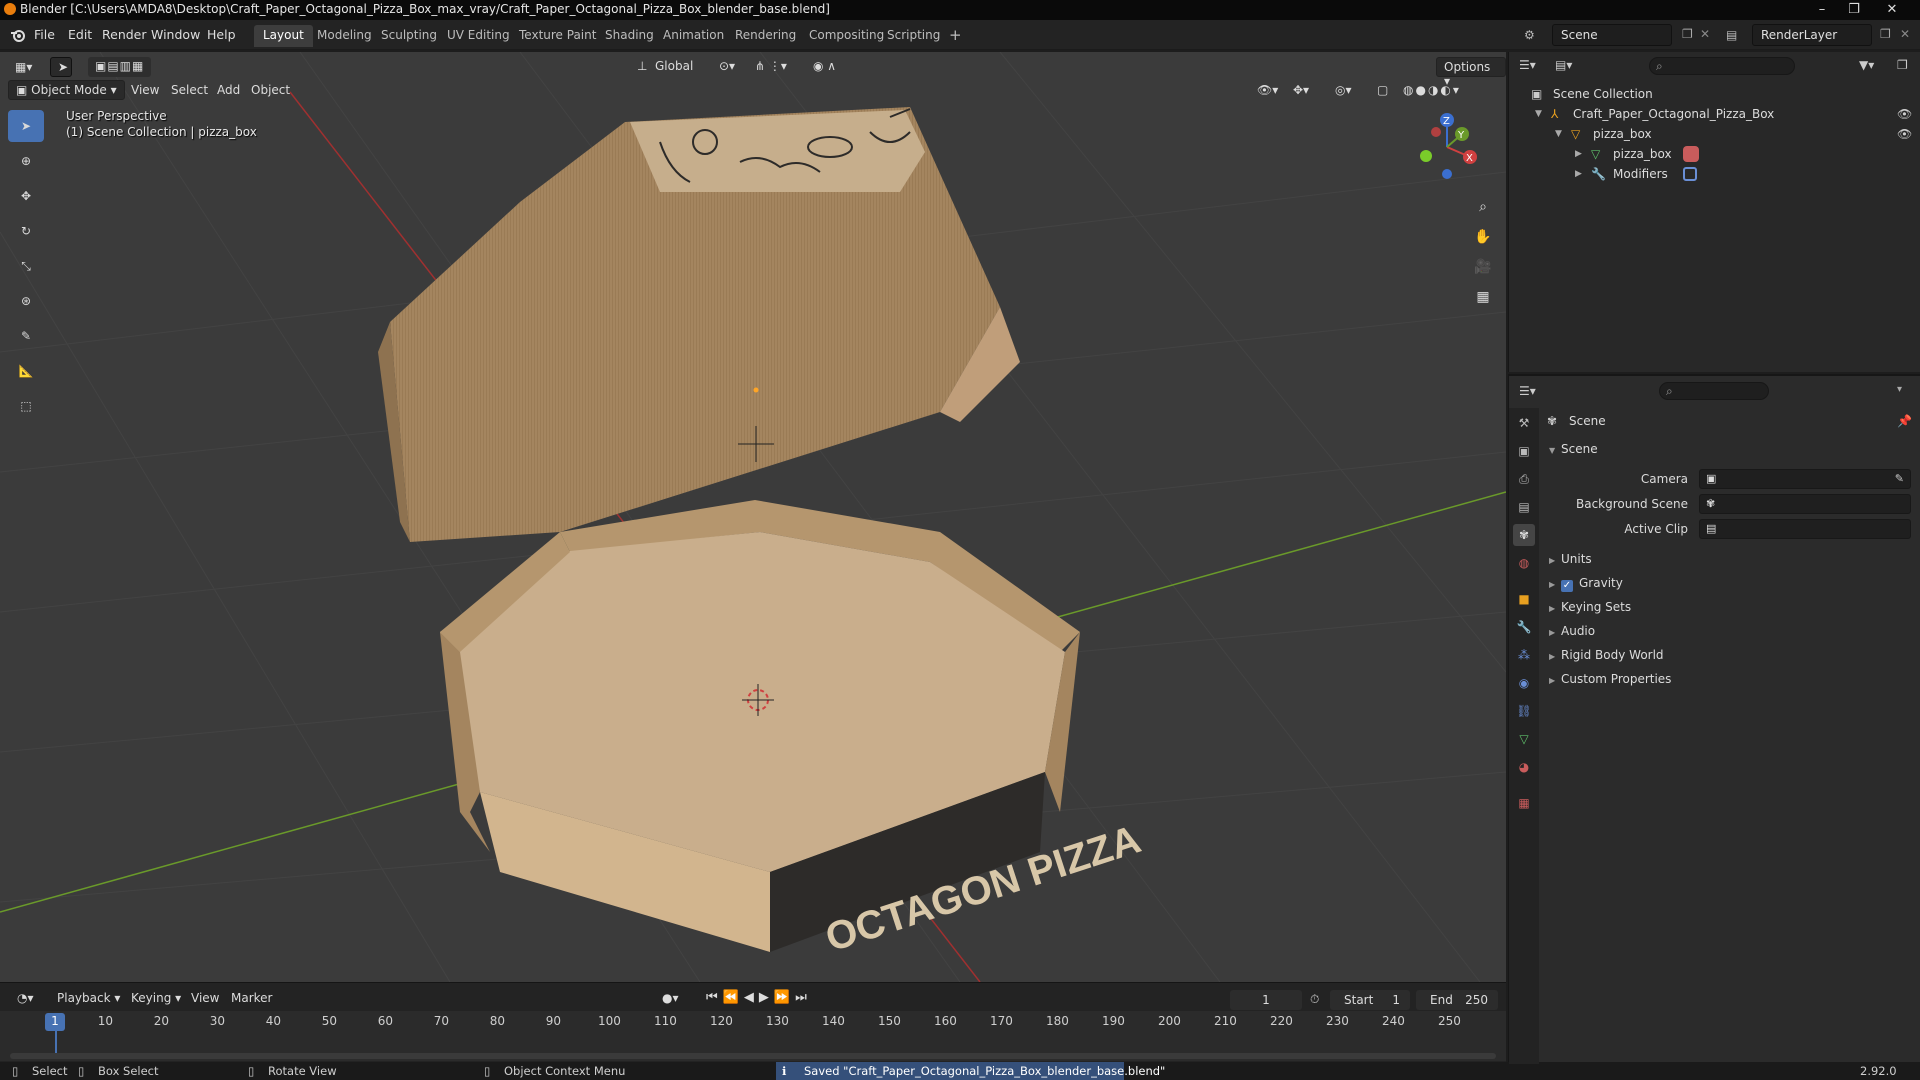  Describe the element at coordinates (44, 34) in the screenshot. I see `menu-file: File` at that location.